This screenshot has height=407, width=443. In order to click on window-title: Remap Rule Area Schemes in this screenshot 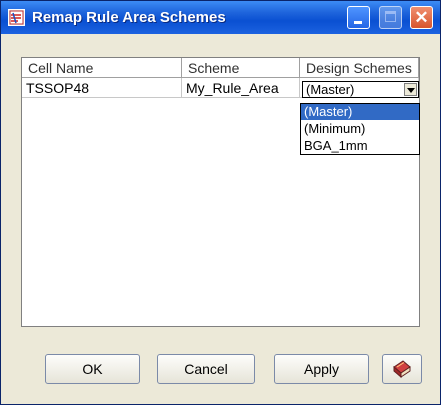, I will do `click(129, 17)`.